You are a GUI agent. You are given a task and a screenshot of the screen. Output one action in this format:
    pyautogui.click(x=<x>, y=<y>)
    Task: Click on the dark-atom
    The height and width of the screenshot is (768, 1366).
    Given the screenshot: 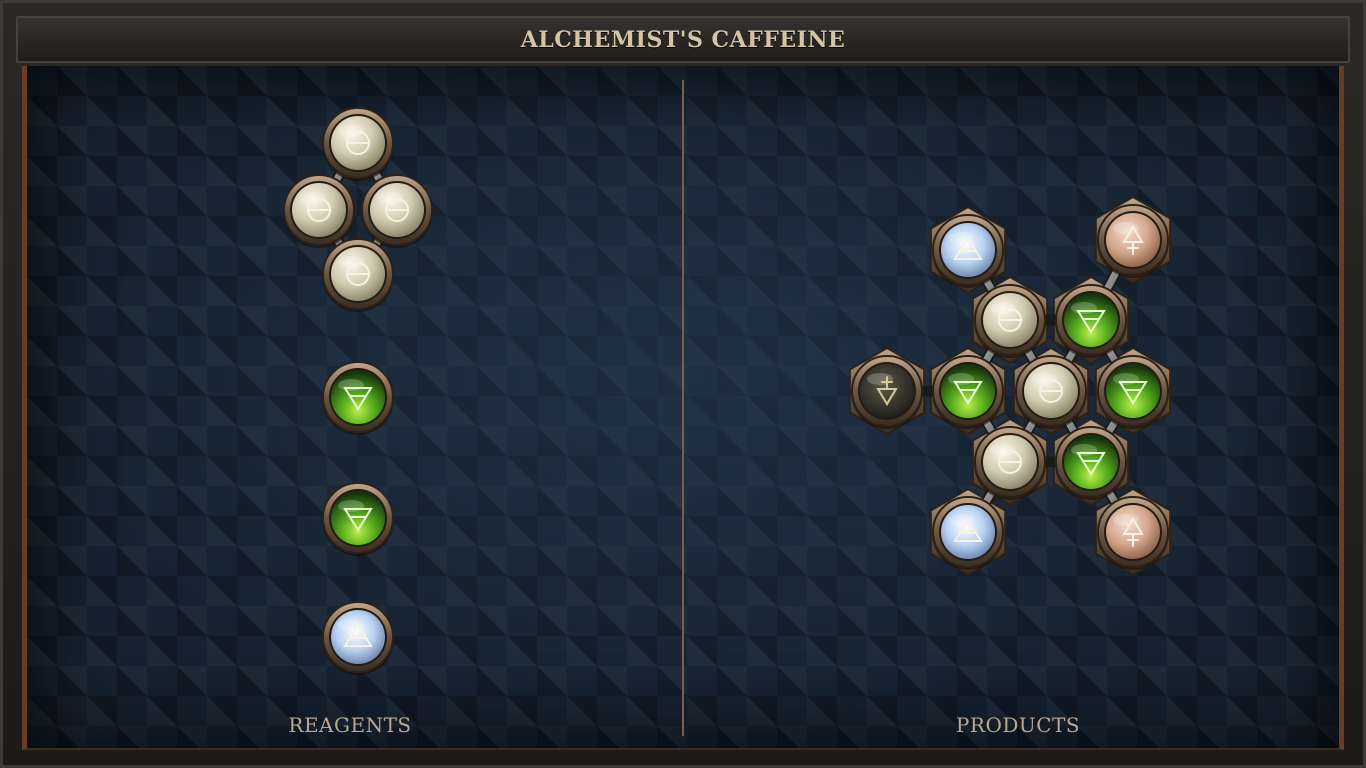 What is the action you would take?
    pyautogui.click(x=887, y=392)
    